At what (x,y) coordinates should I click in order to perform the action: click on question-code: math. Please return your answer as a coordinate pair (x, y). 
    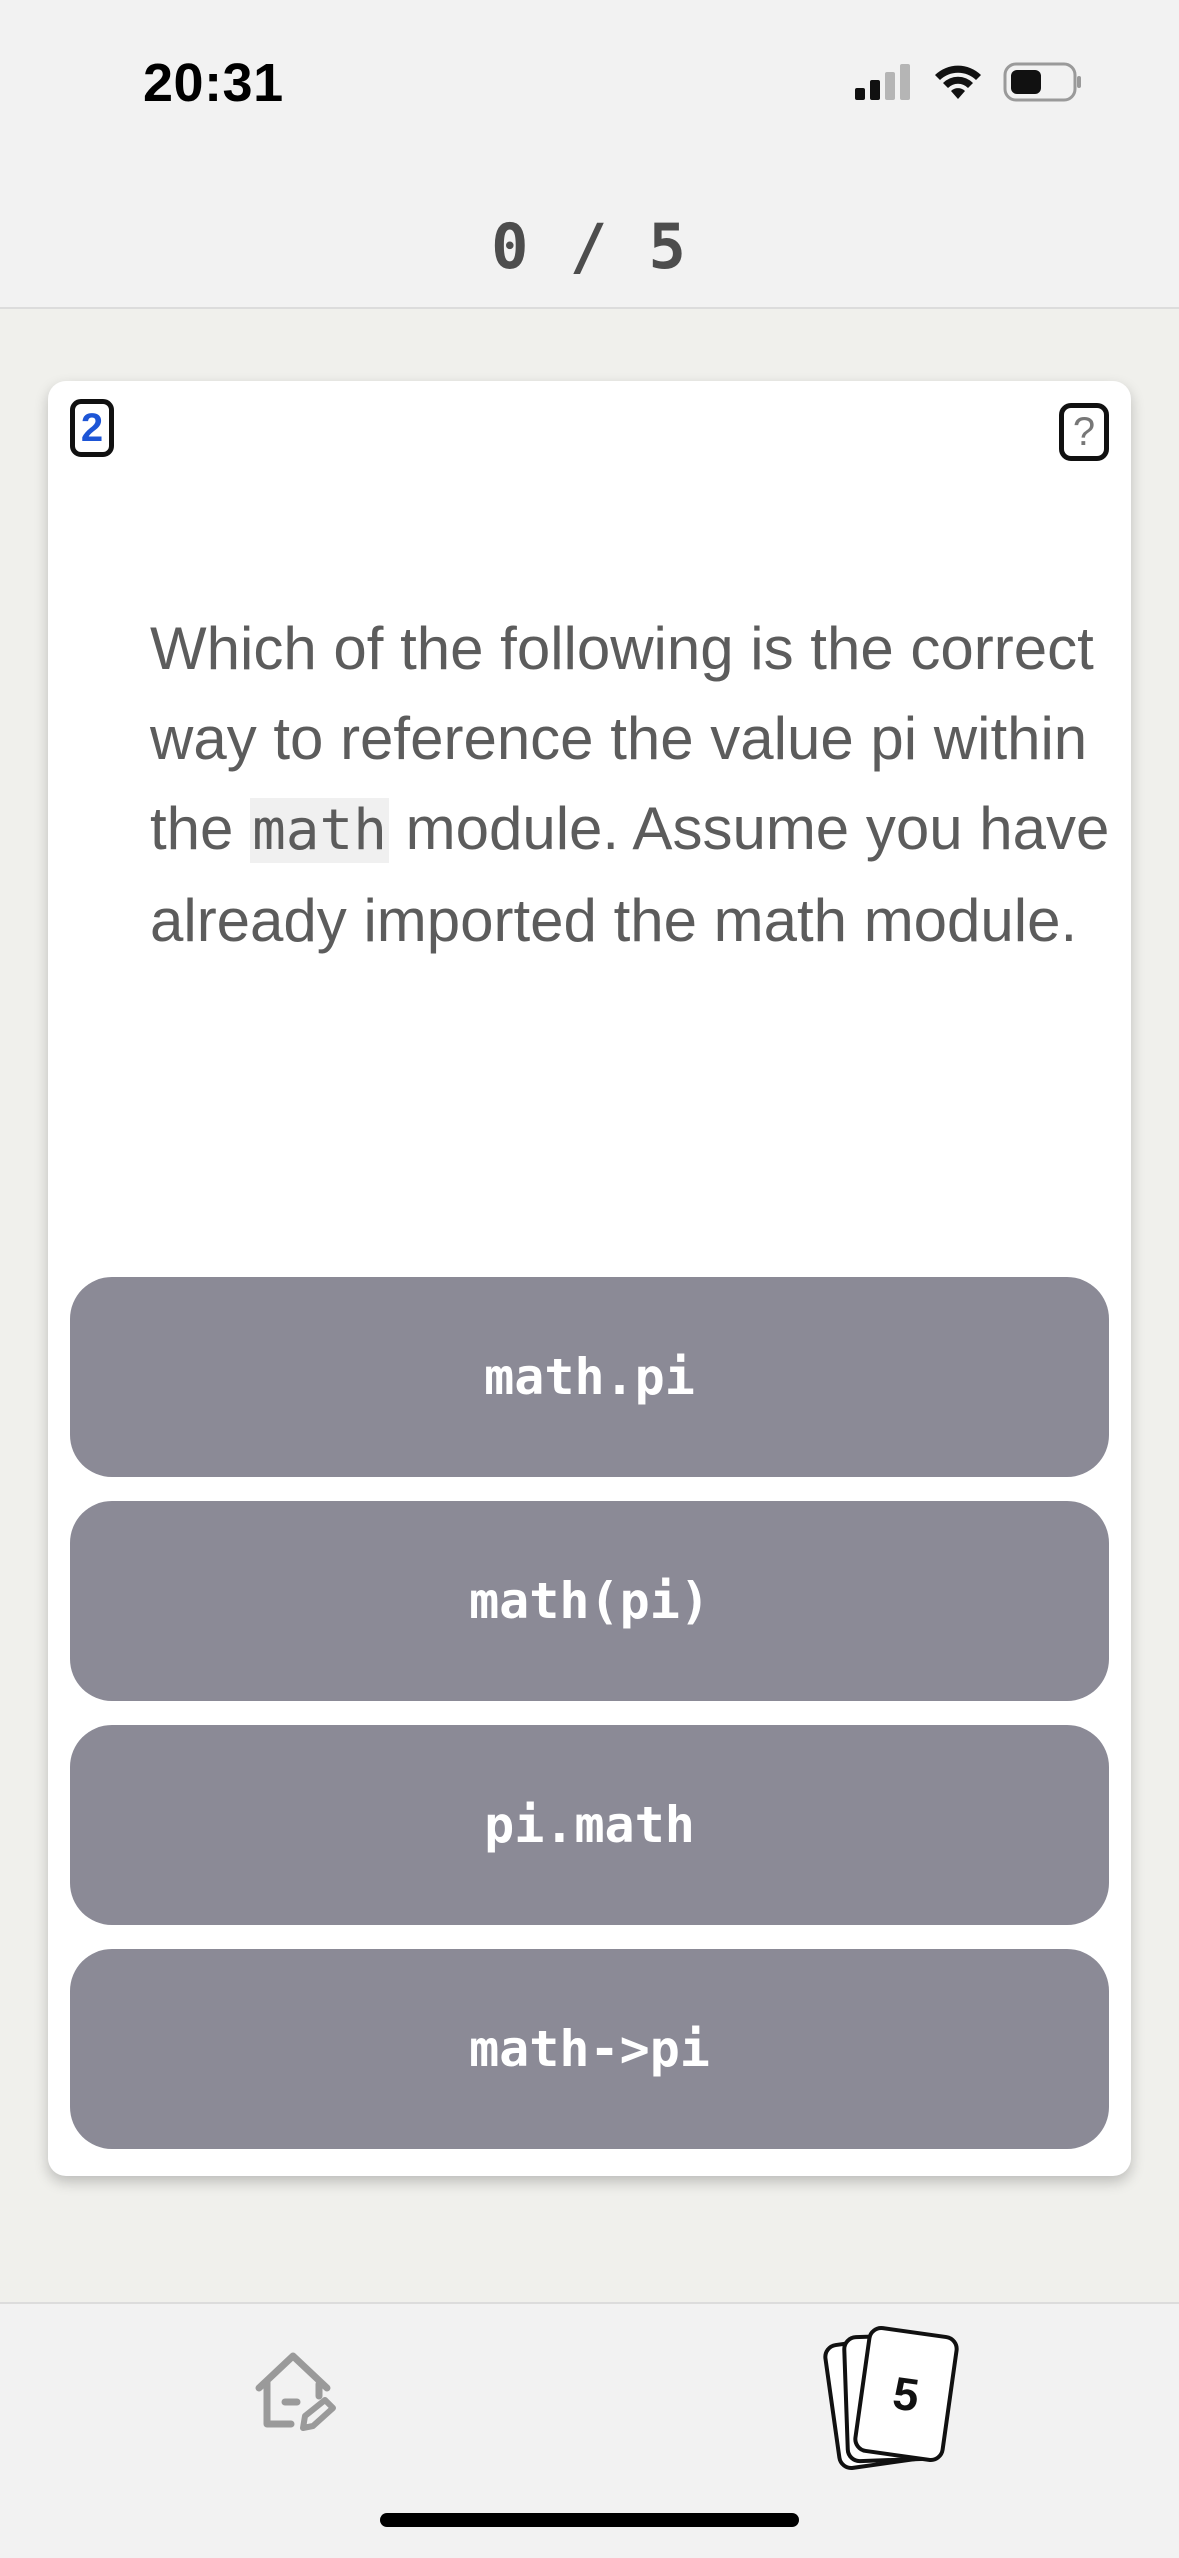
    Looking at the image, I should click on (319, 830).